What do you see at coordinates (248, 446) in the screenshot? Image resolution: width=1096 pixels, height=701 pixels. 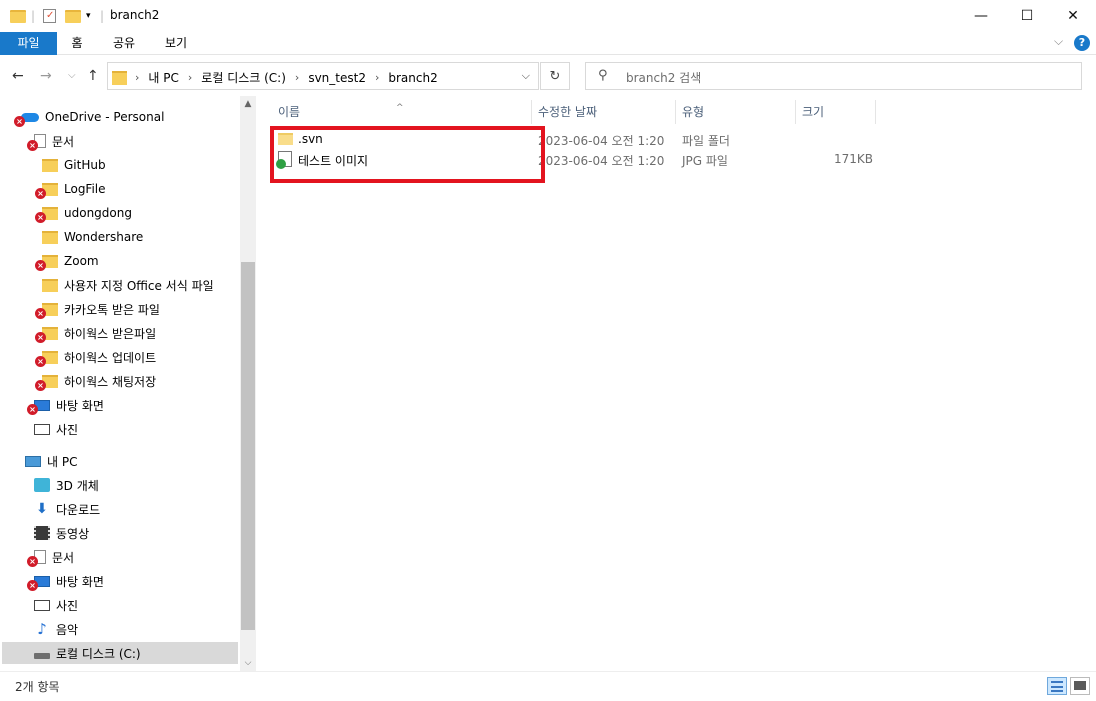 I see `scrollbar-thumb` at bounding box center [248, 446].